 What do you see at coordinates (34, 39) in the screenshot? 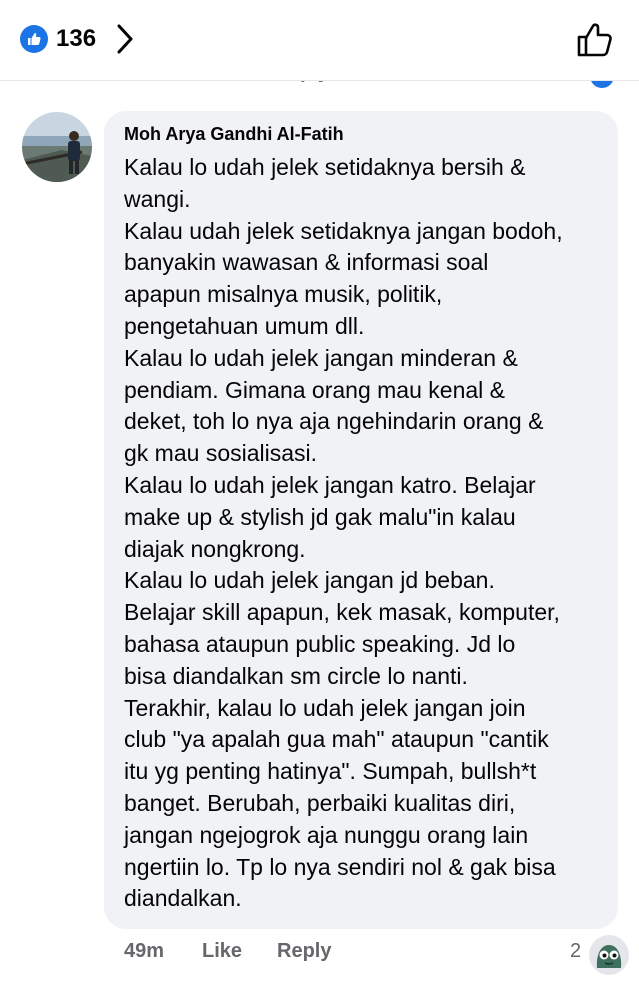
I see `like-icon` at bounding box center [34, 39].